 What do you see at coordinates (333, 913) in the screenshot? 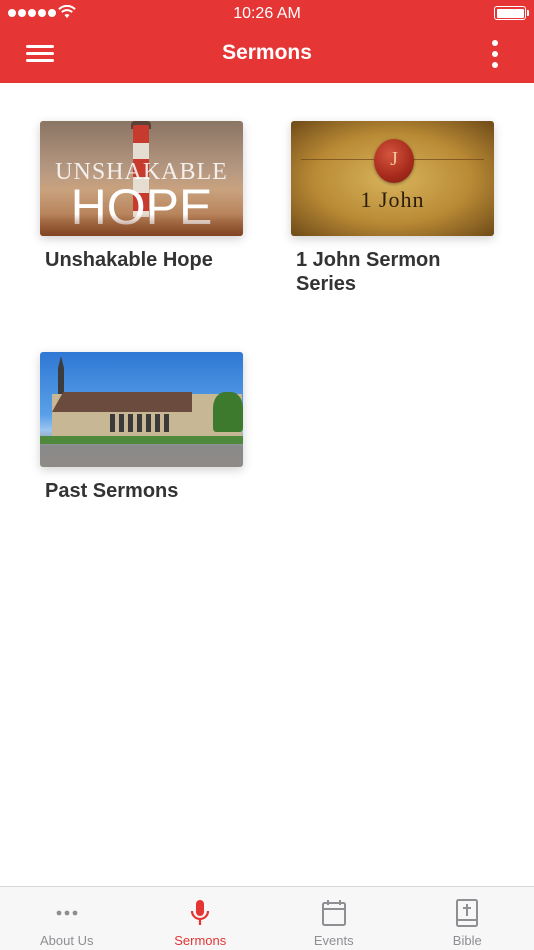
I see `calendar-icon` at bounding box center [333, 913].